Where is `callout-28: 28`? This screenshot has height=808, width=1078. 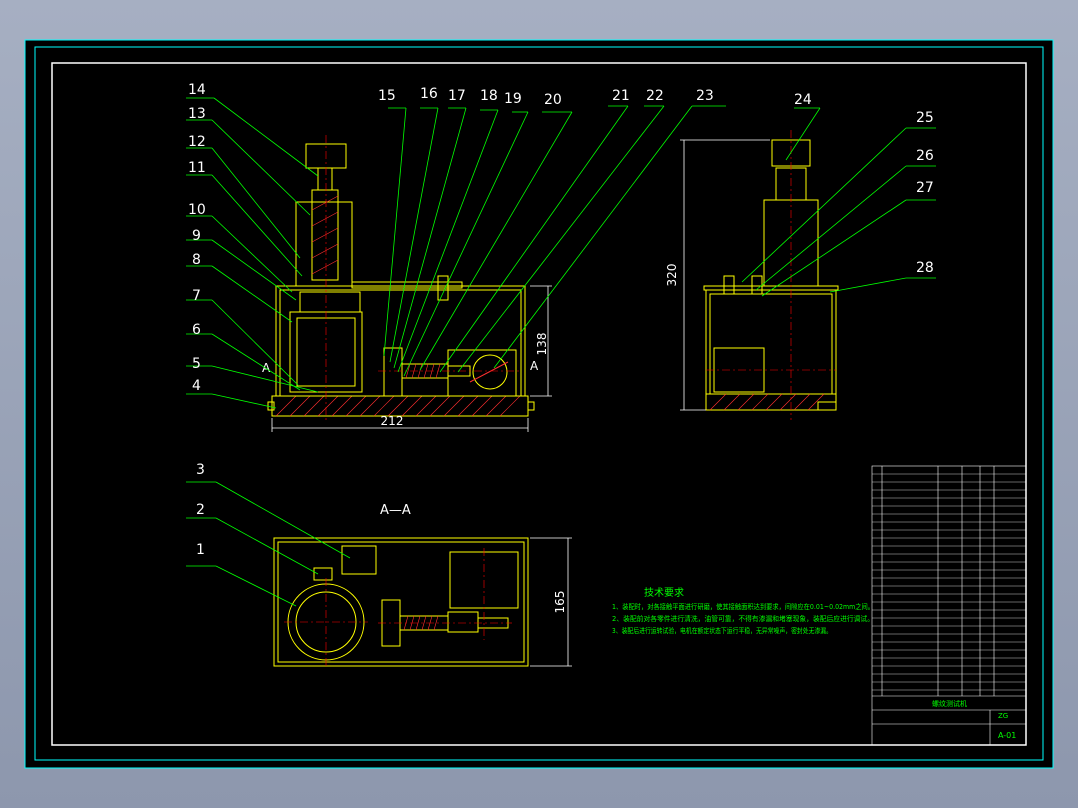 callout-28: 28 is located at coordinates (925, 268).